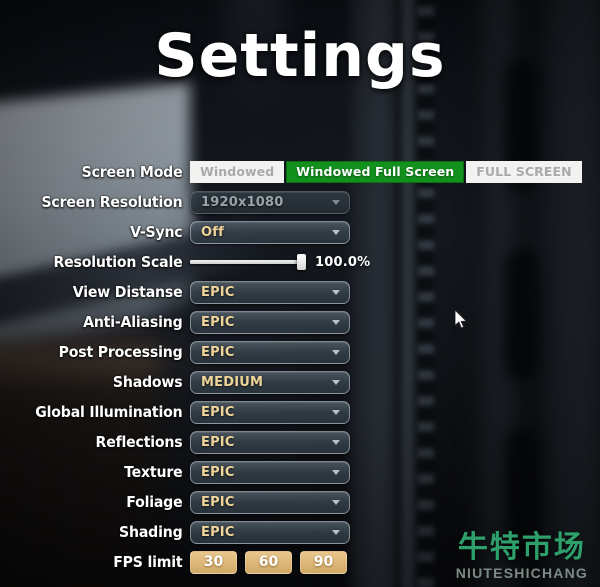  What do you see at coordinates (270, 472) in the screenshot?
I see `dropdown-texture: EPIC` at bounding box center [270, 472].